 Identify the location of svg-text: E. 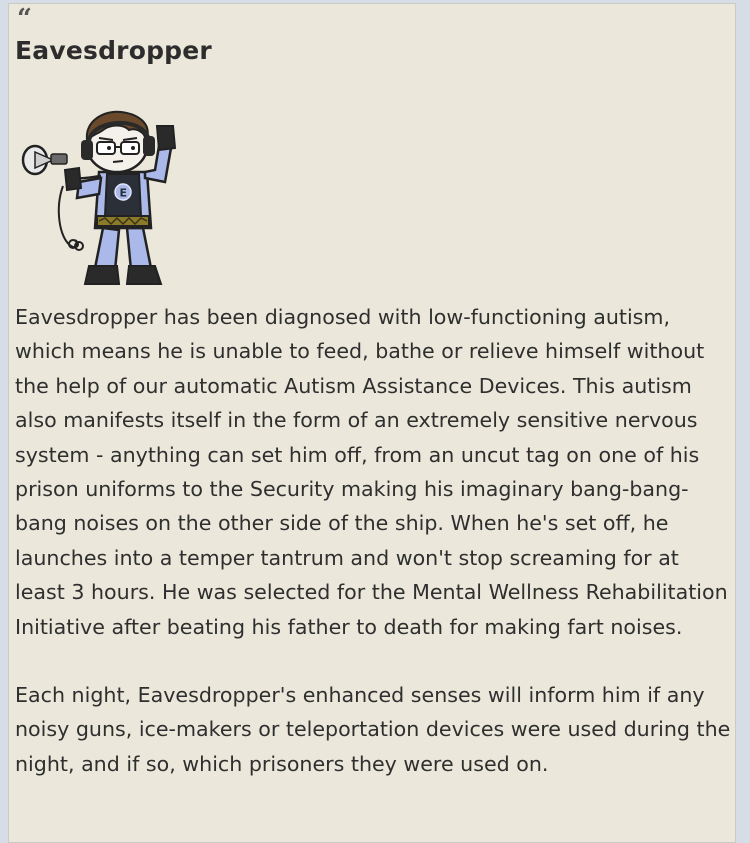
(124, 193).